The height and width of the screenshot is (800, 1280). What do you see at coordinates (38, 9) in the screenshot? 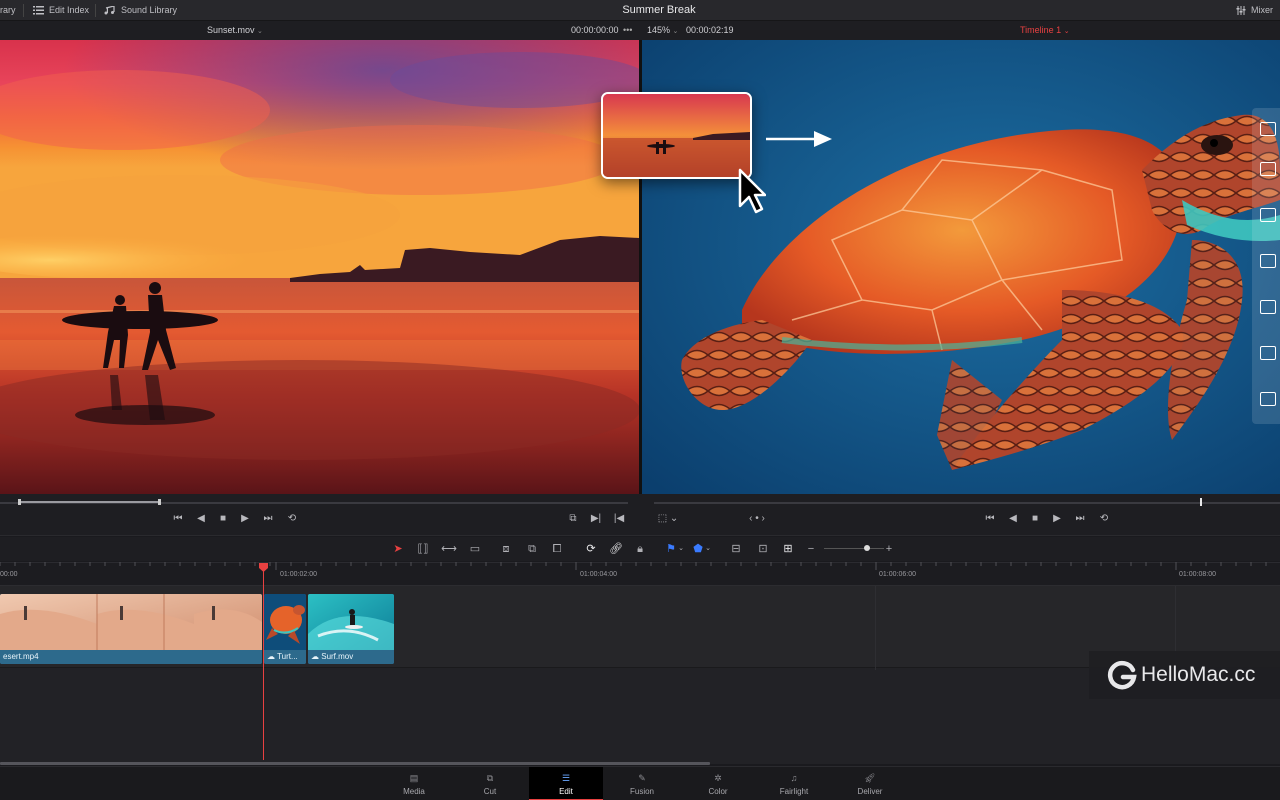
I see `list-icon` at bounding box center [38, 9].